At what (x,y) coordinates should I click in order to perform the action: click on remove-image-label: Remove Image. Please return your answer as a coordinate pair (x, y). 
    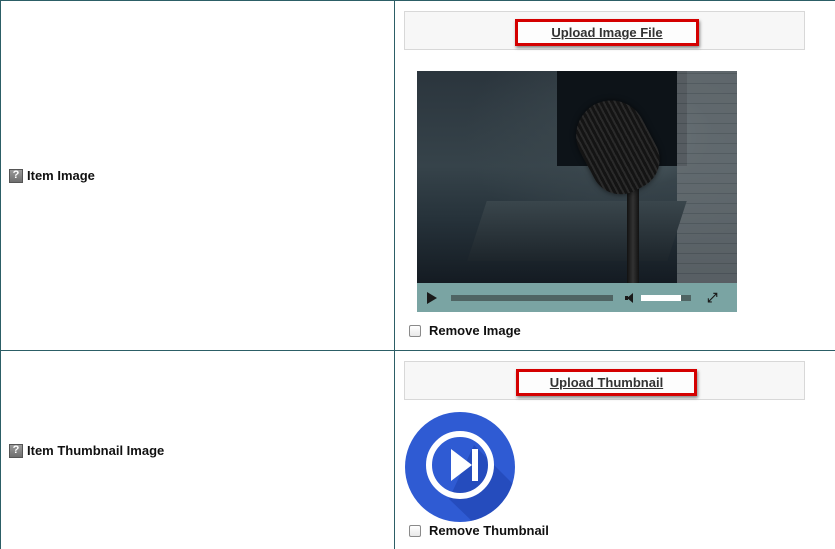
    Looking at the image, I should click on (475, 330).